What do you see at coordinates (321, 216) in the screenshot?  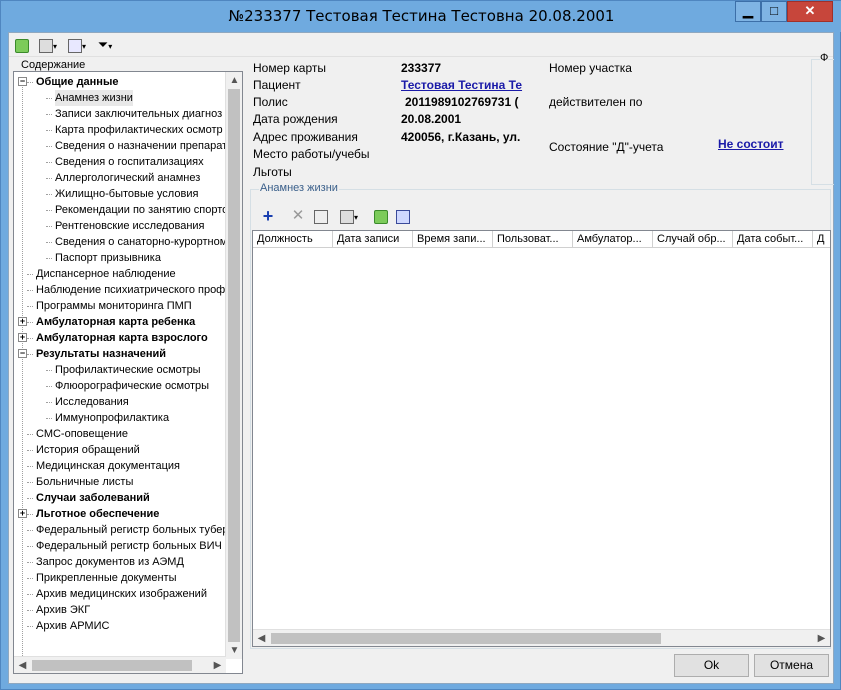 I see `edit-button` at bounding box center [321, 216].